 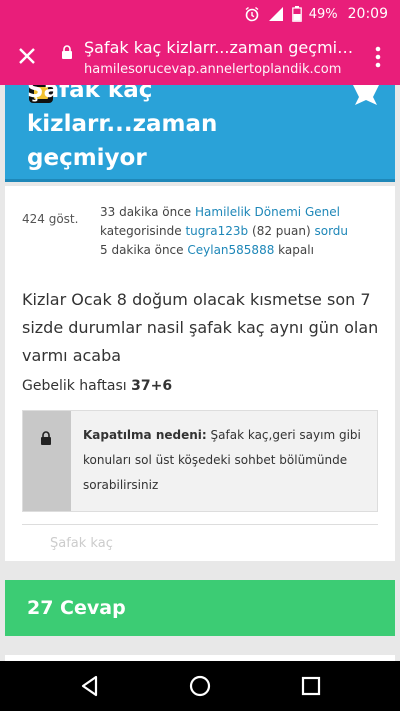 What do you see at coordinates (122, 128) in the screenshot?
I see `question-title: Şafak kaç kizlarr...zaman geçmiyor` at bounding box center [122, 128].